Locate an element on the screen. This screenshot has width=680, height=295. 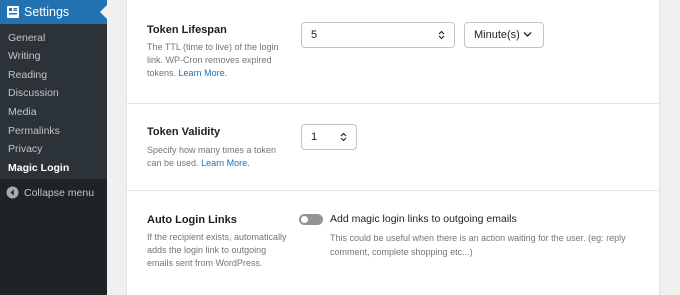
sidebar-item-magic-login: Magic Login is located at coordinates (38, 168).